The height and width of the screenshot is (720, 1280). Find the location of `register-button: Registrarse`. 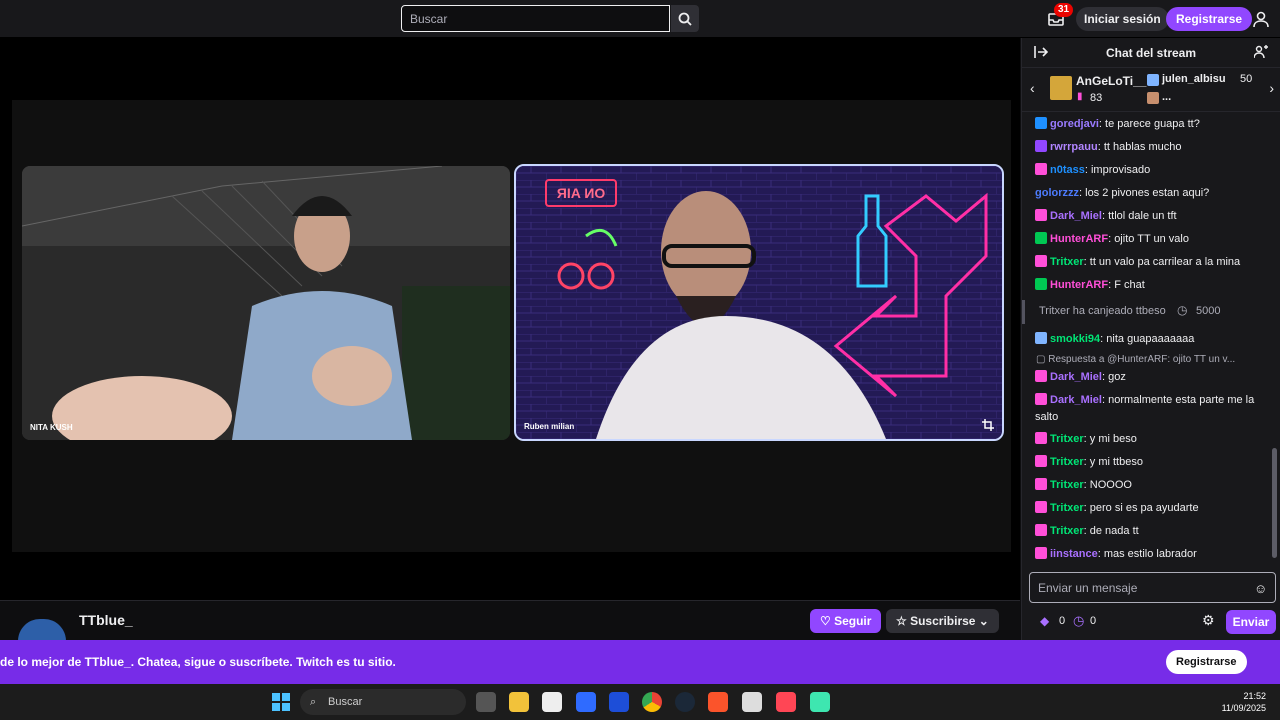

register-button: Registrarse is located at coordinates (1209, 19).